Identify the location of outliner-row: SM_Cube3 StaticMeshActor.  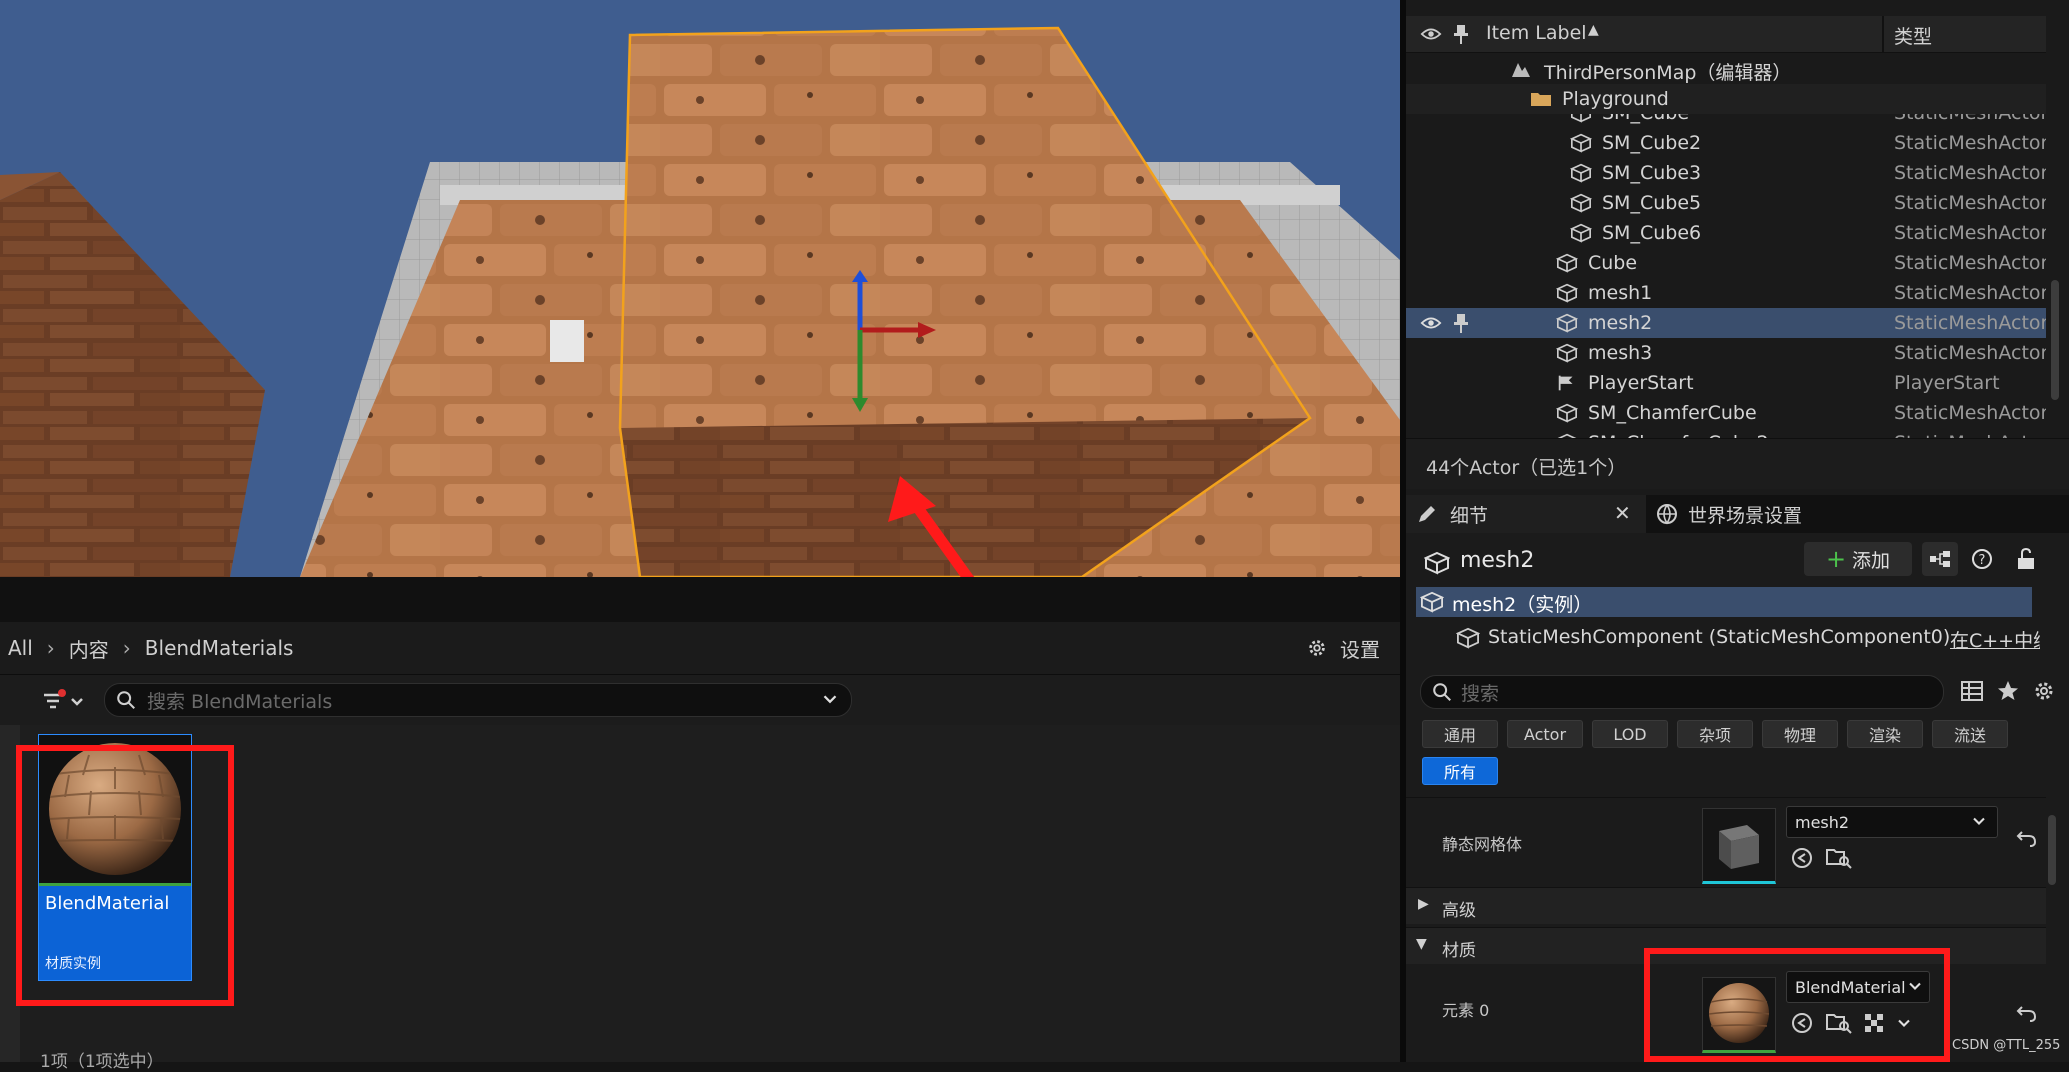
(1726, 173).